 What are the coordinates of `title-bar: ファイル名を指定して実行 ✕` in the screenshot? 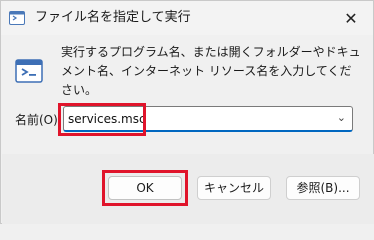 It's located at (187, 18).